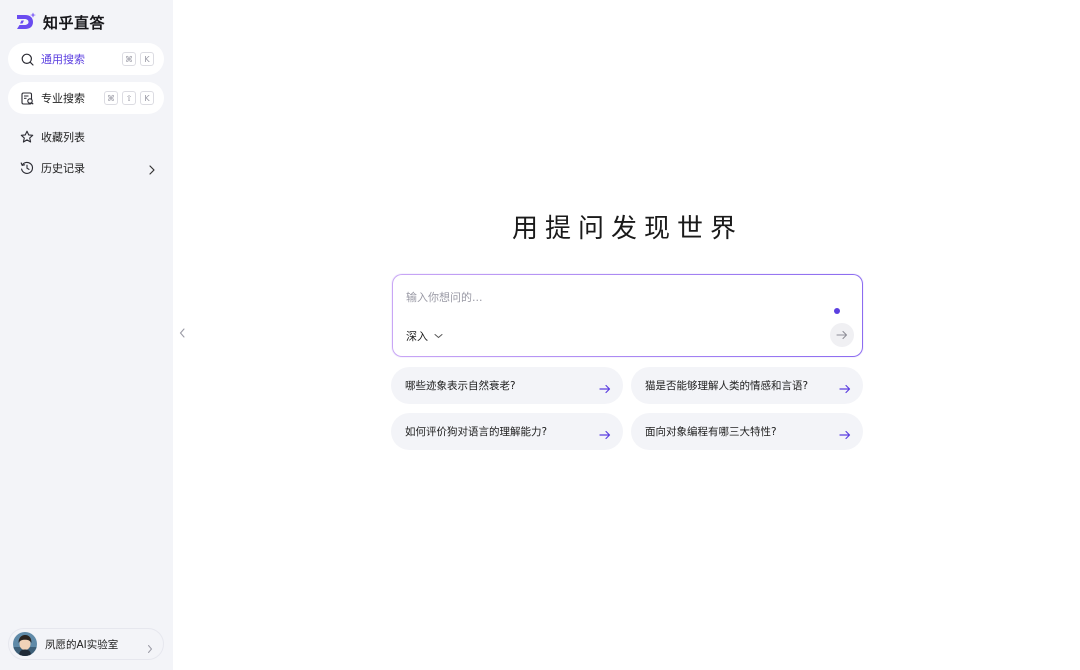  Describe the element at coordinates (837, 311) in the screenshot. I see `status-dot-icon` at that location.